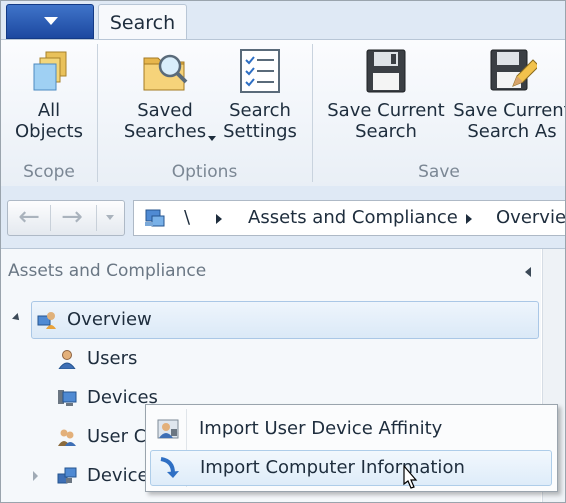 The height and width of the screenshot is (503, 566). Describe the element at coordinates (386, 121) in the screenshot. I see `save-current-search-label: Save Current Search` at that location.